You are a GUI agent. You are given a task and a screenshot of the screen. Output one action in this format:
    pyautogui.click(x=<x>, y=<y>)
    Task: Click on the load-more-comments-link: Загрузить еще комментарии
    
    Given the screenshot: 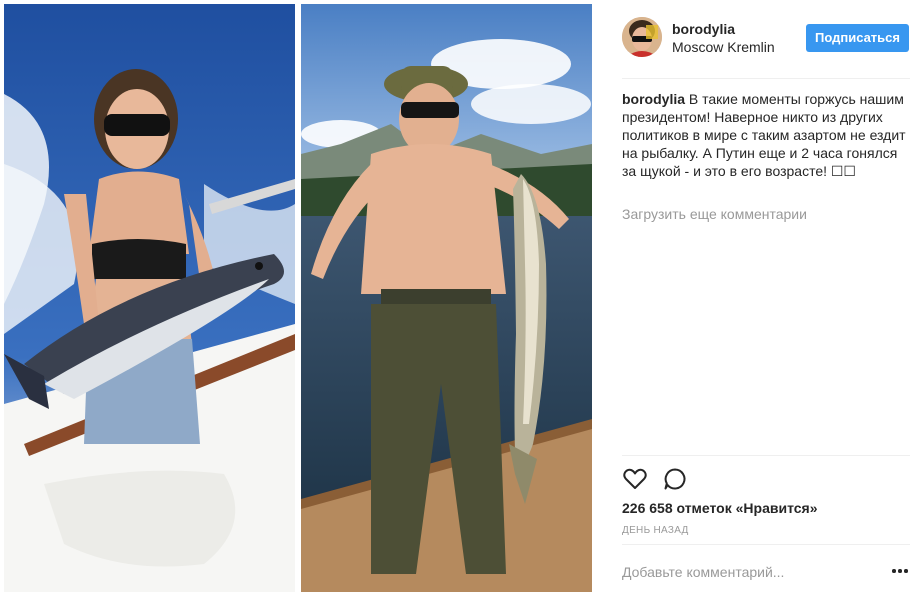 What is the action you would take?
    pyautogui.click(x=714, y=214)
    